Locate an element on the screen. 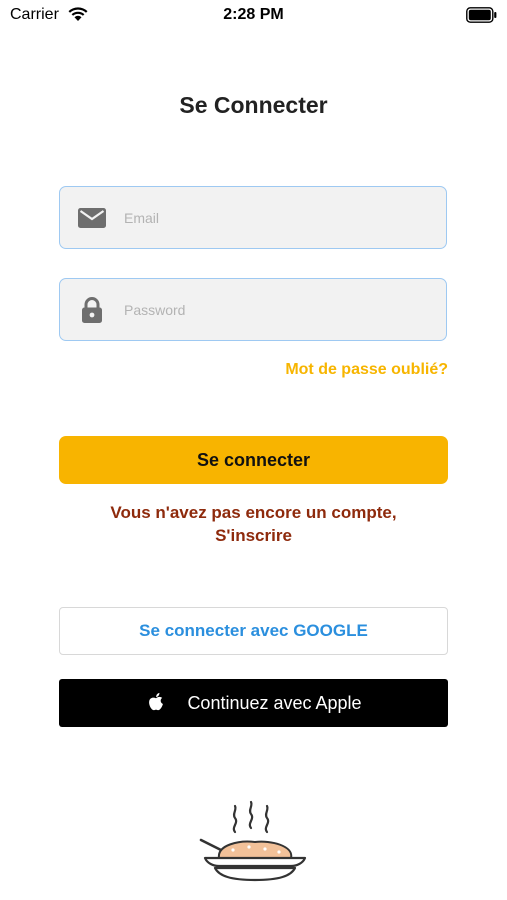 Image resolution: width=507 pixels, height=900 pixels. mail-icon is located at coordinates (92, 218).